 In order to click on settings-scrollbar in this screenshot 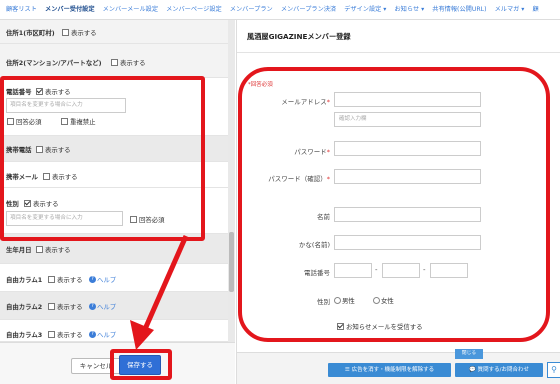, I will do `click(231, 181)`.